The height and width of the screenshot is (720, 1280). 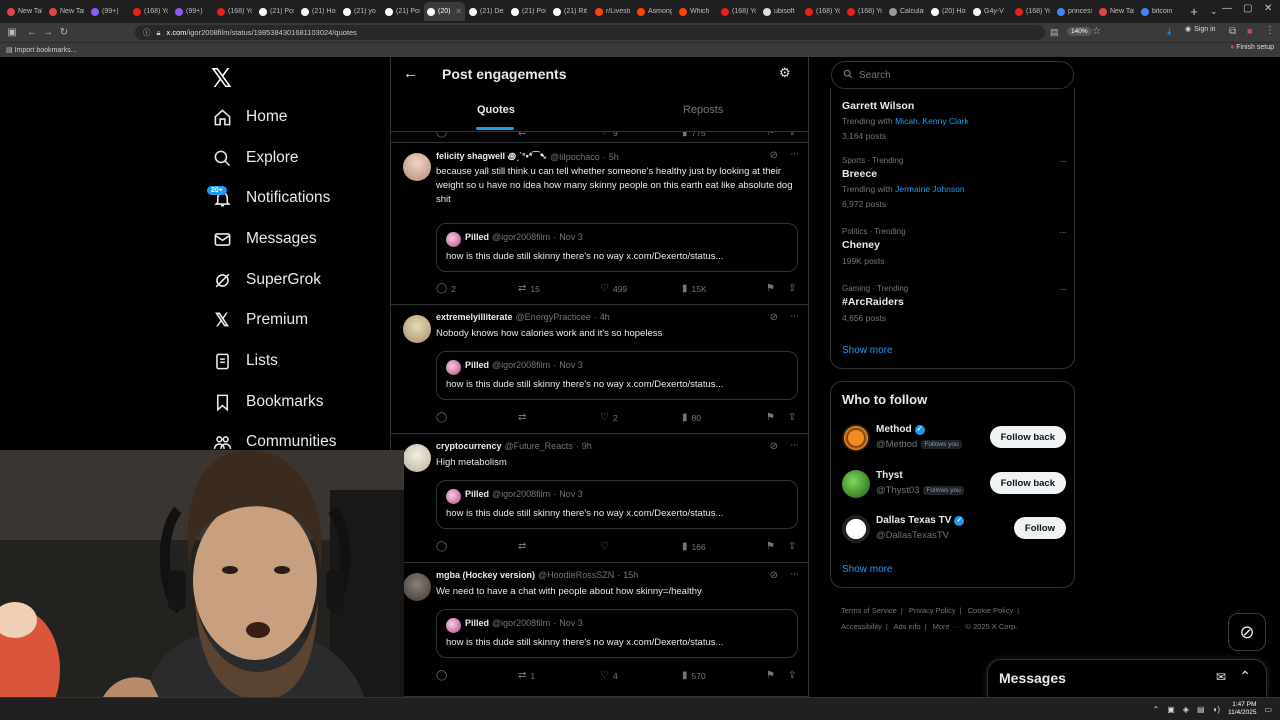 I want to click on maximize-button: ▢, so click(x=1247, y=8).